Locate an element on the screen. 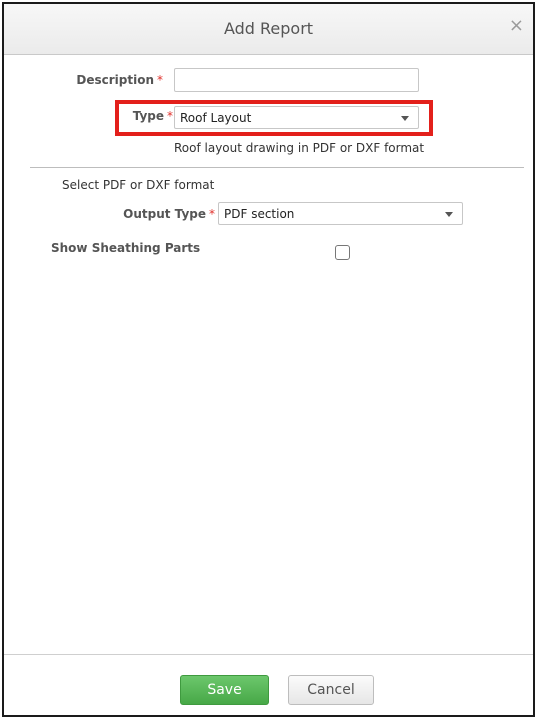  show-sheathing-label: Show Sheathing Parts is located at coordinates (126, 248).